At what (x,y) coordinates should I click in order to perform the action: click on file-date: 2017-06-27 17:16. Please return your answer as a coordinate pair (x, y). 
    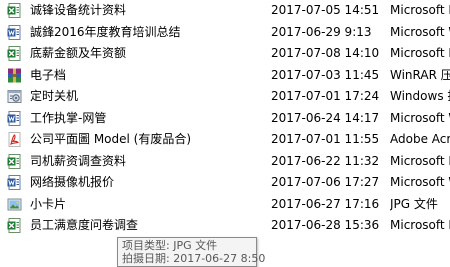
    Looking at the image, I should click on (325, 203).